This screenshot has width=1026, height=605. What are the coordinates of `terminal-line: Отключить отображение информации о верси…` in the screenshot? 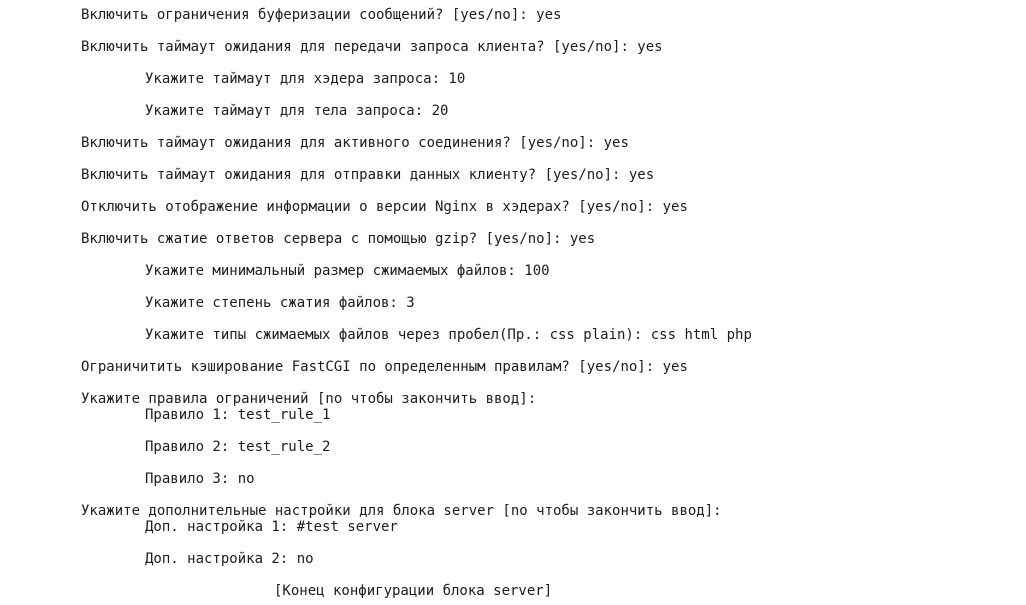 It's located at (384, 207).